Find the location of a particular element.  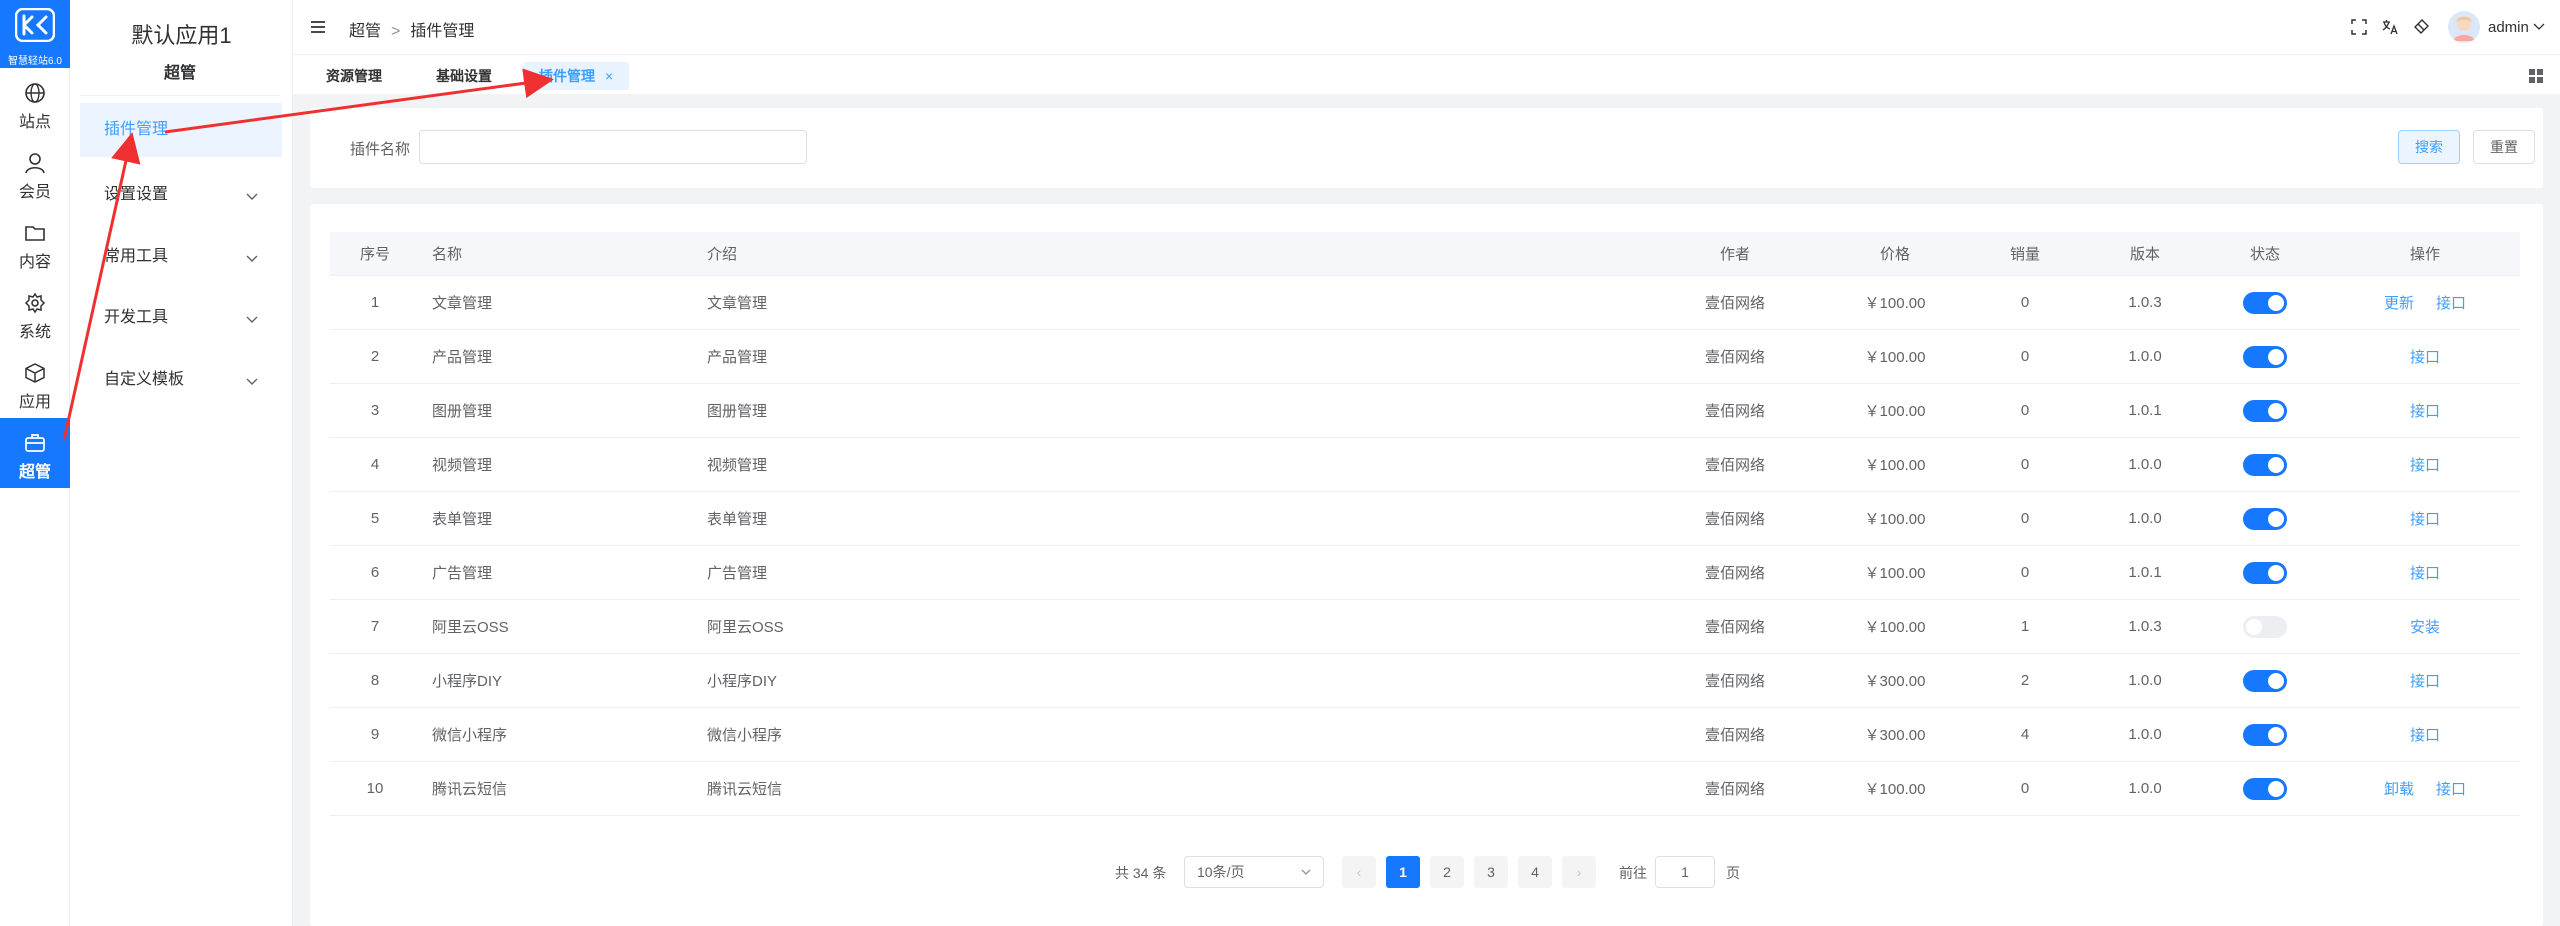

sidebar-item-label: 开发工具 is located at coordinates (136, 317).